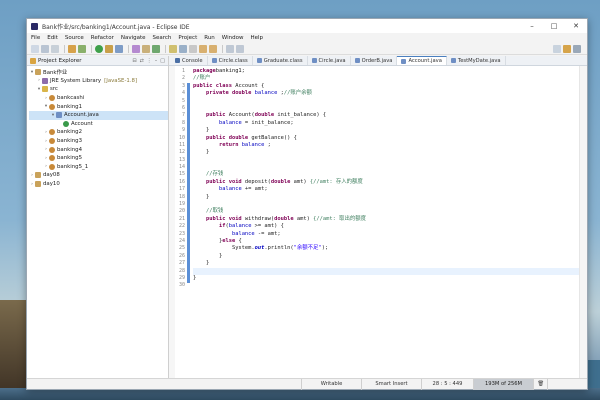 Image resolution: width=600 pixels, height=400 pixels. Describe the element at coordinates (476, 60) in the screenshot. I see `editor-tab-testmydate-java: TestMyDate.java` at that location.